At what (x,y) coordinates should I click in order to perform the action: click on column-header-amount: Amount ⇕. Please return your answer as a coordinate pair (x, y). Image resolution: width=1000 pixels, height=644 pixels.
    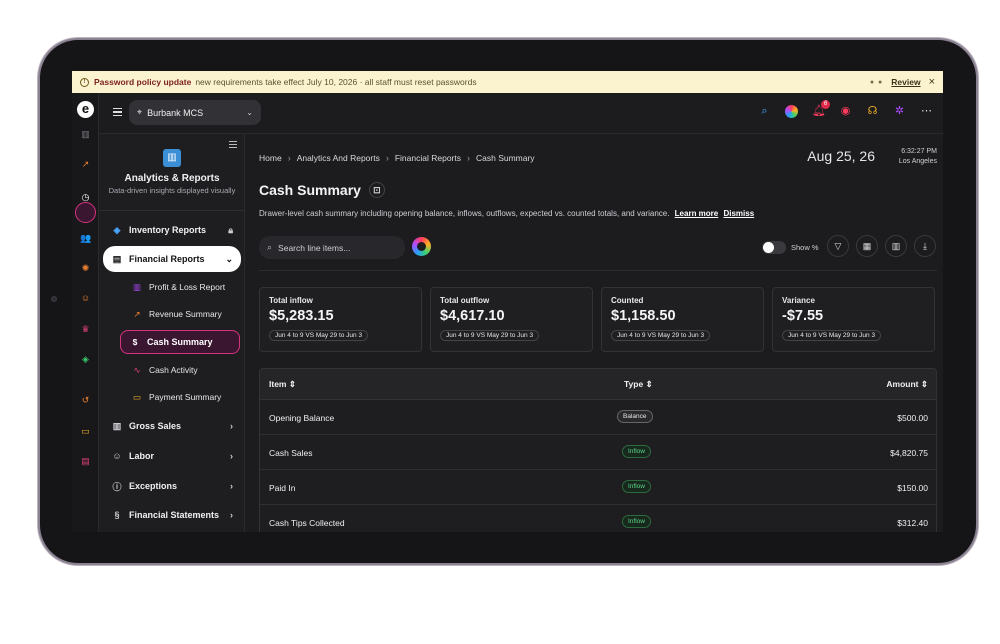
    Looking at the image, I should click on (907, 384).